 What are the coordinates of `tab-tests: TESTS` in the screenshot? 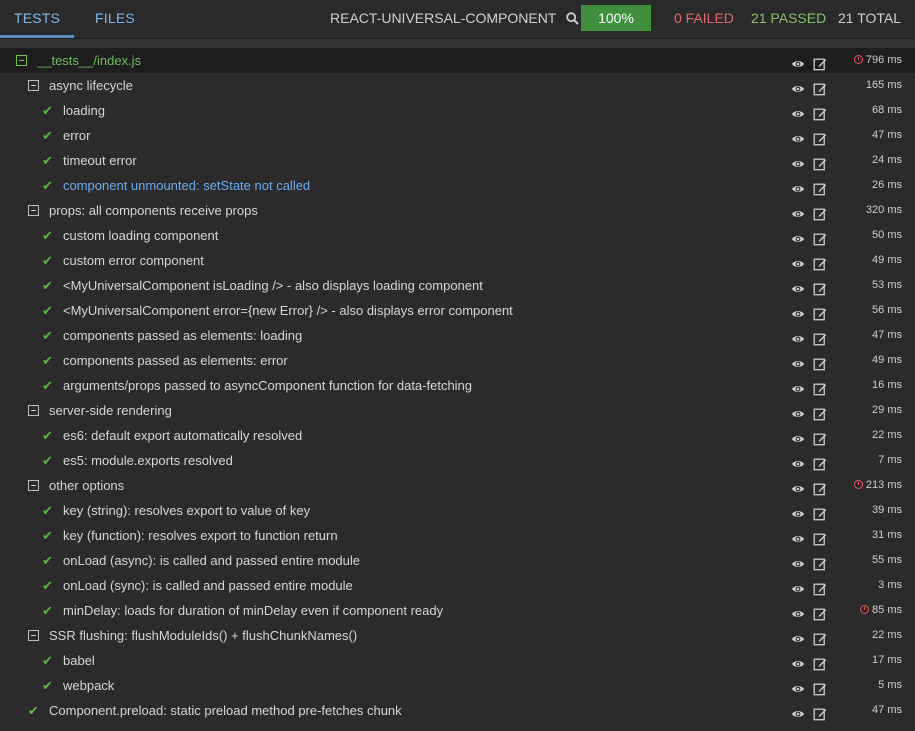 It's located at (37, 19).